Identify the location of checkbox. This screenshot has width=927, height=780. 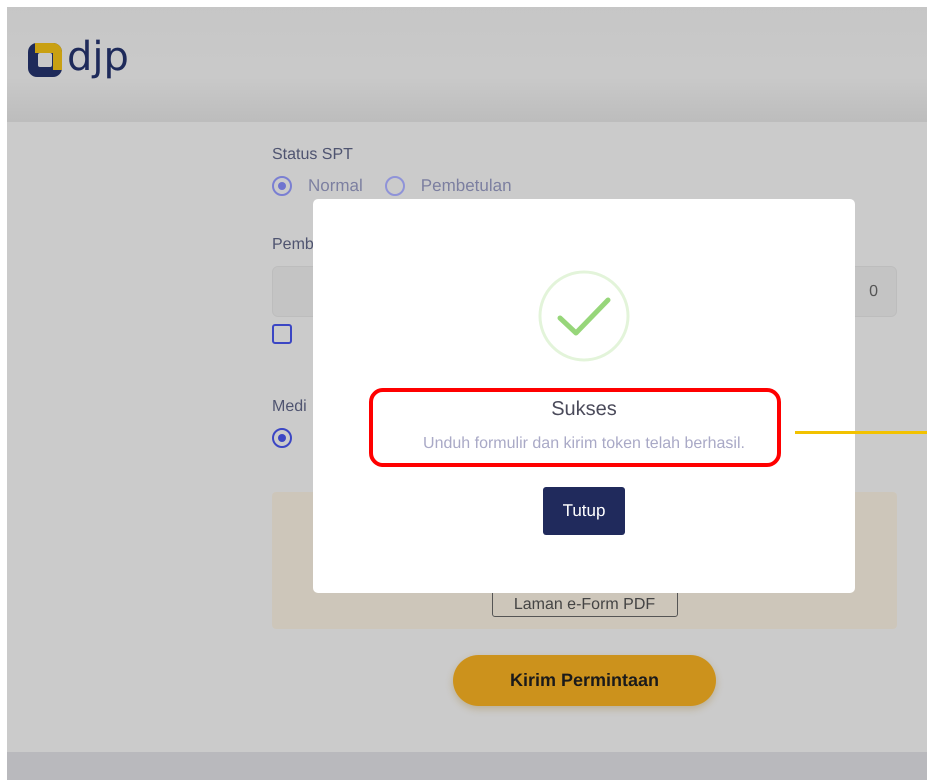
(282, 334).